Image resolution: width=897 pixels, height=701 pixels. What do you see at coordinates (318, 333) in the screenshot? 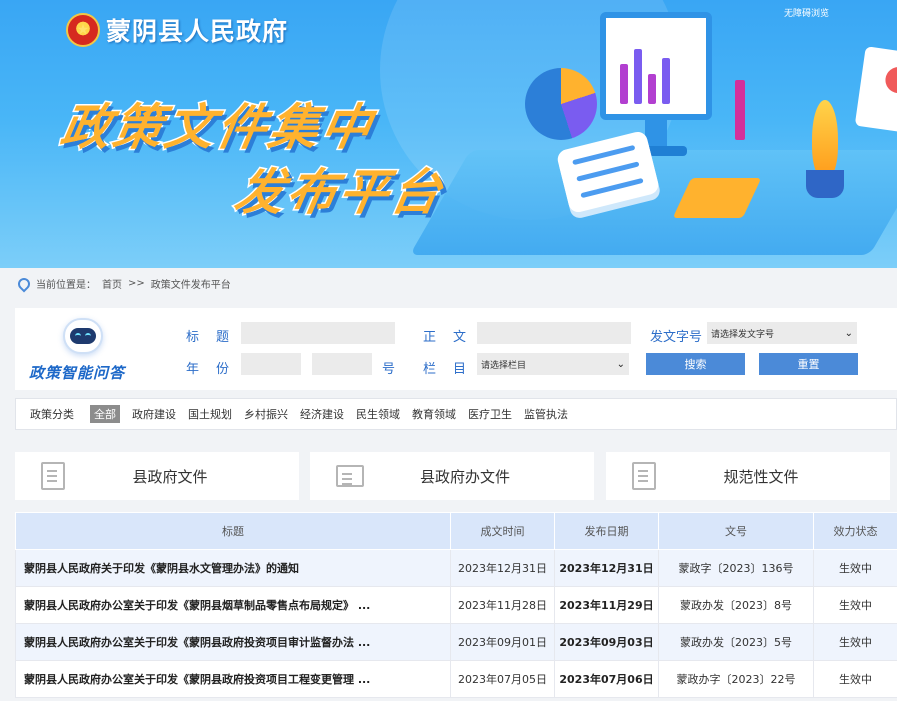
I see `title-input` at bounding box center [318, 333].